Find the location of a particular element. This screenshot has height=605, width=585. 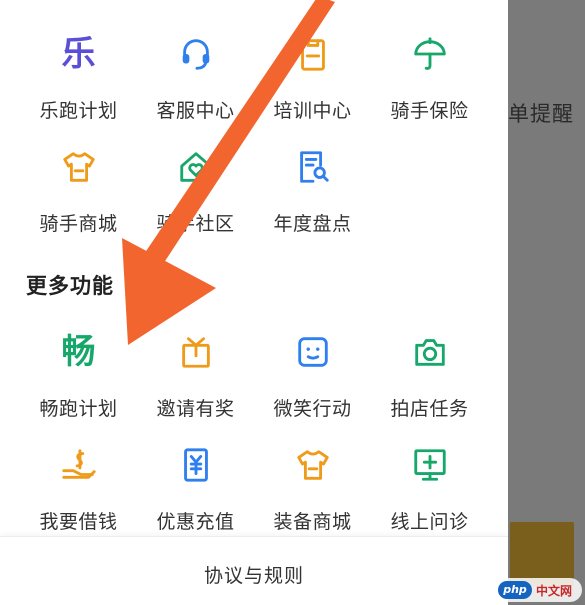

background-tile is located at coordinates (542, 554).